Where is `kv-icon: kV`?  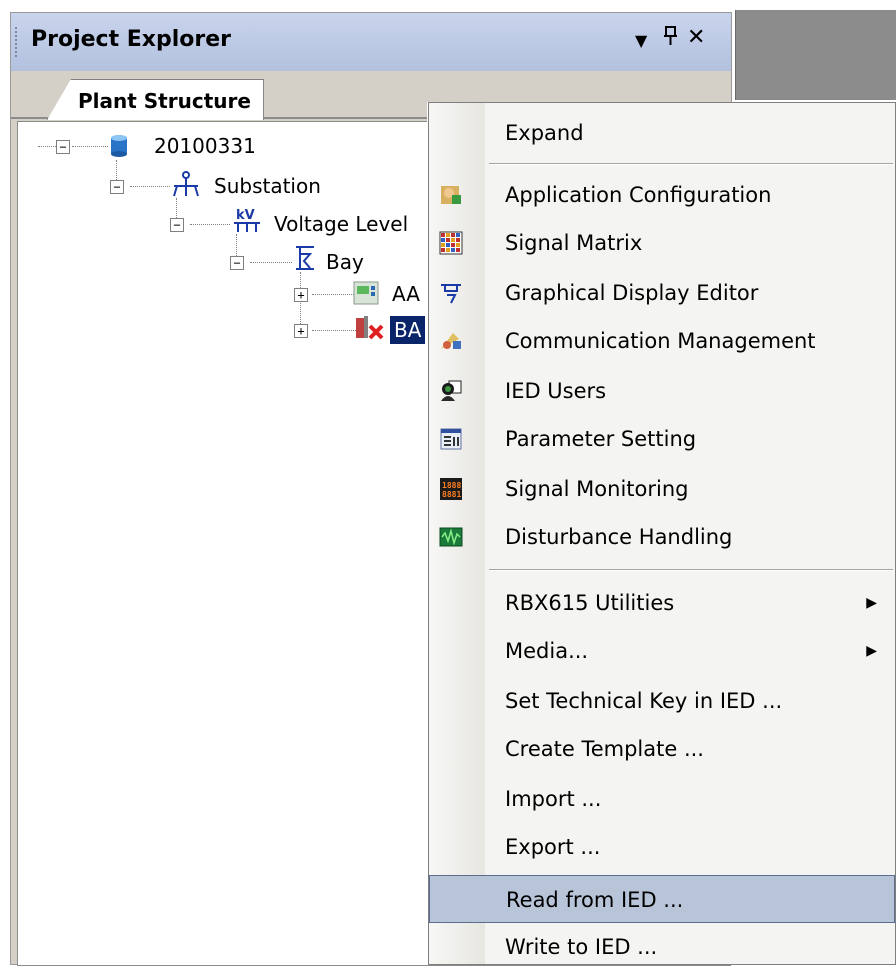 kv-icon: kV is located at coordinates (247, 219).